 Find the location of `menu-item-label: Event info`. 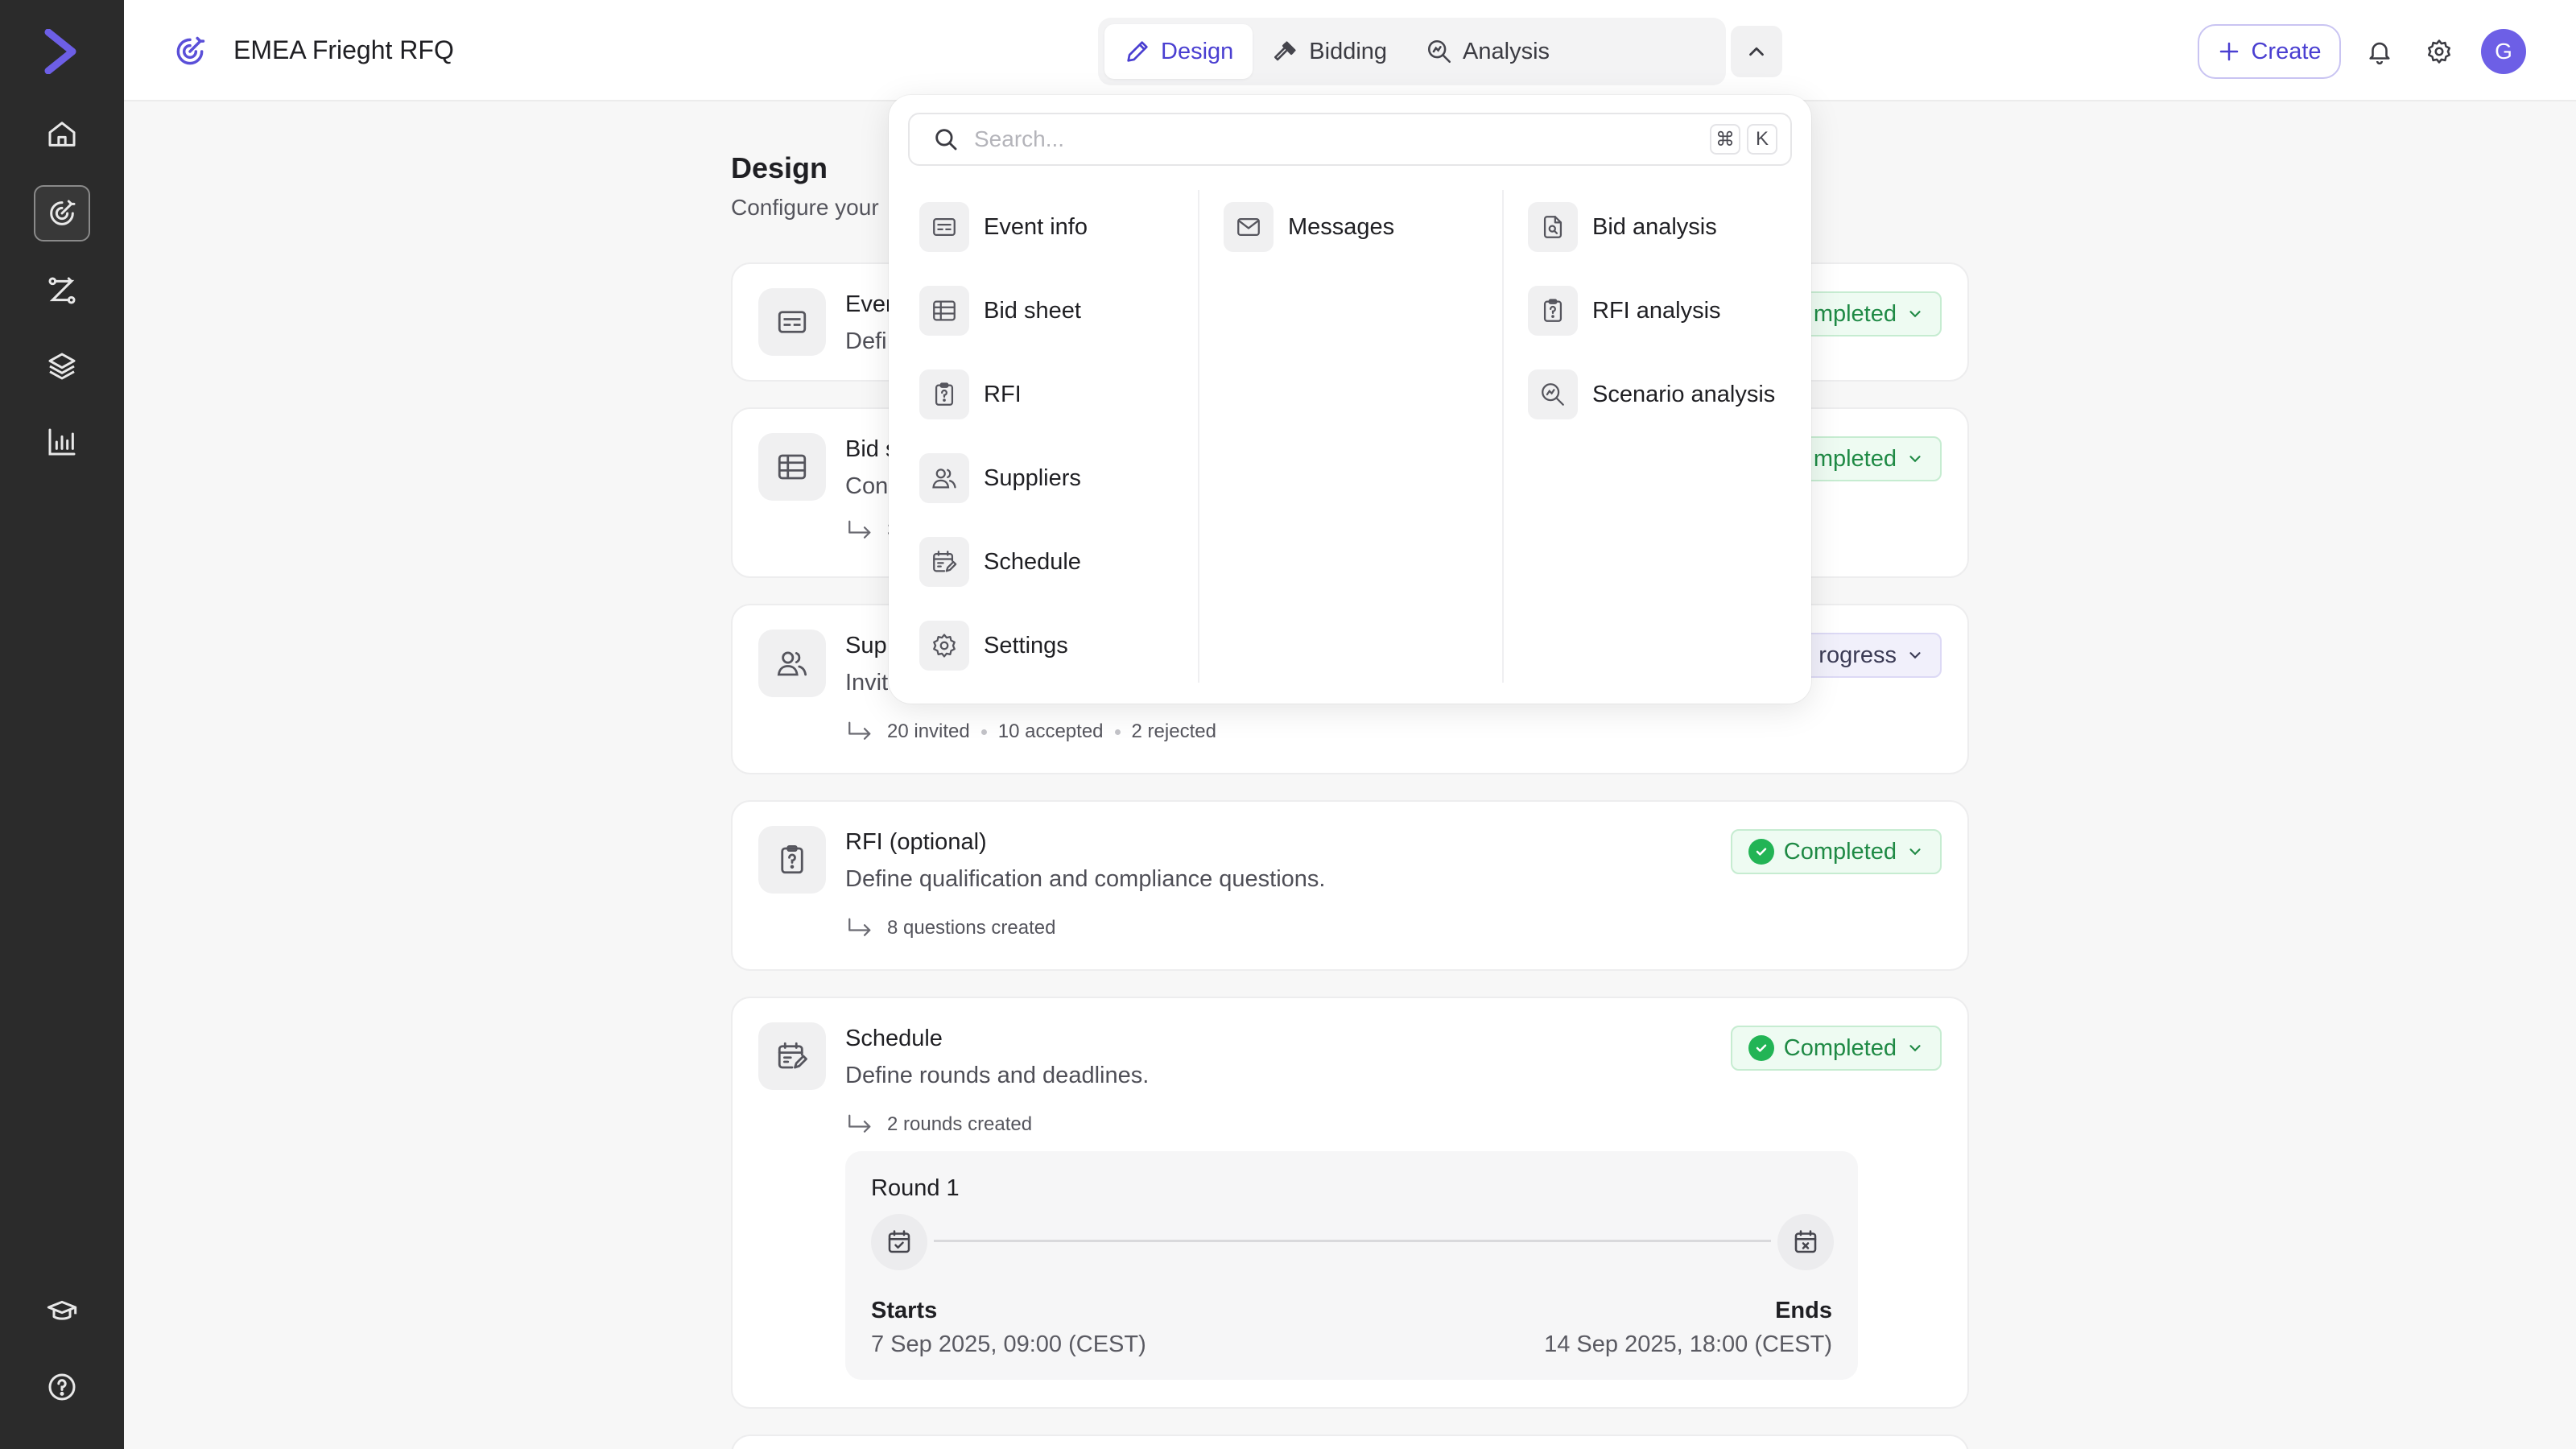

menu-item-label: Event info is located at coordinates (1036, 226).